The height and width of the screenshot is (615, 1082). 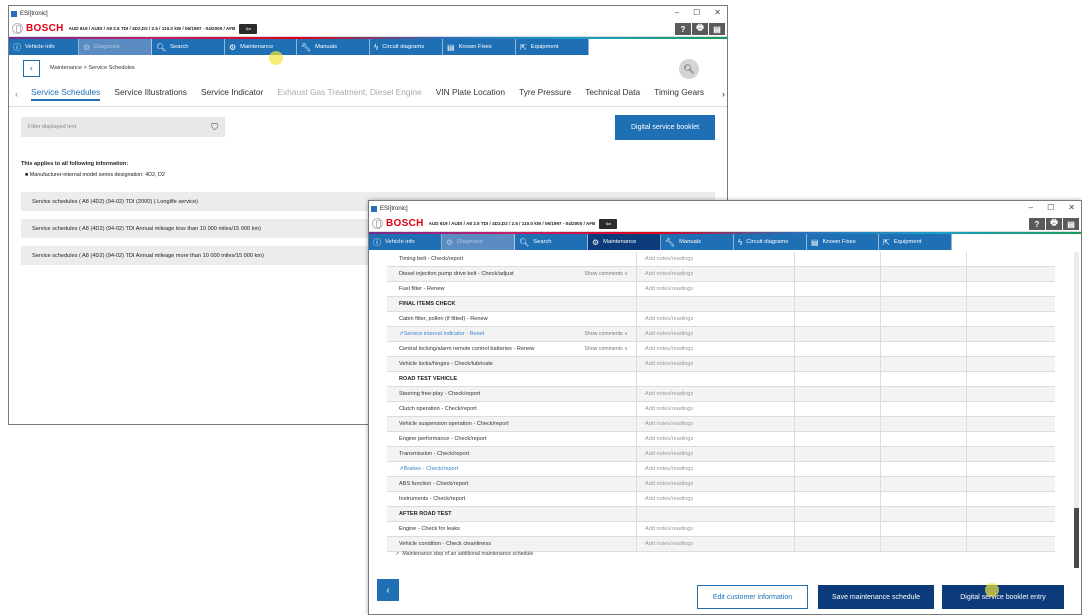 I want to click on tab-service-illustrations: Service Illustrations, so click(x=150, y=93).